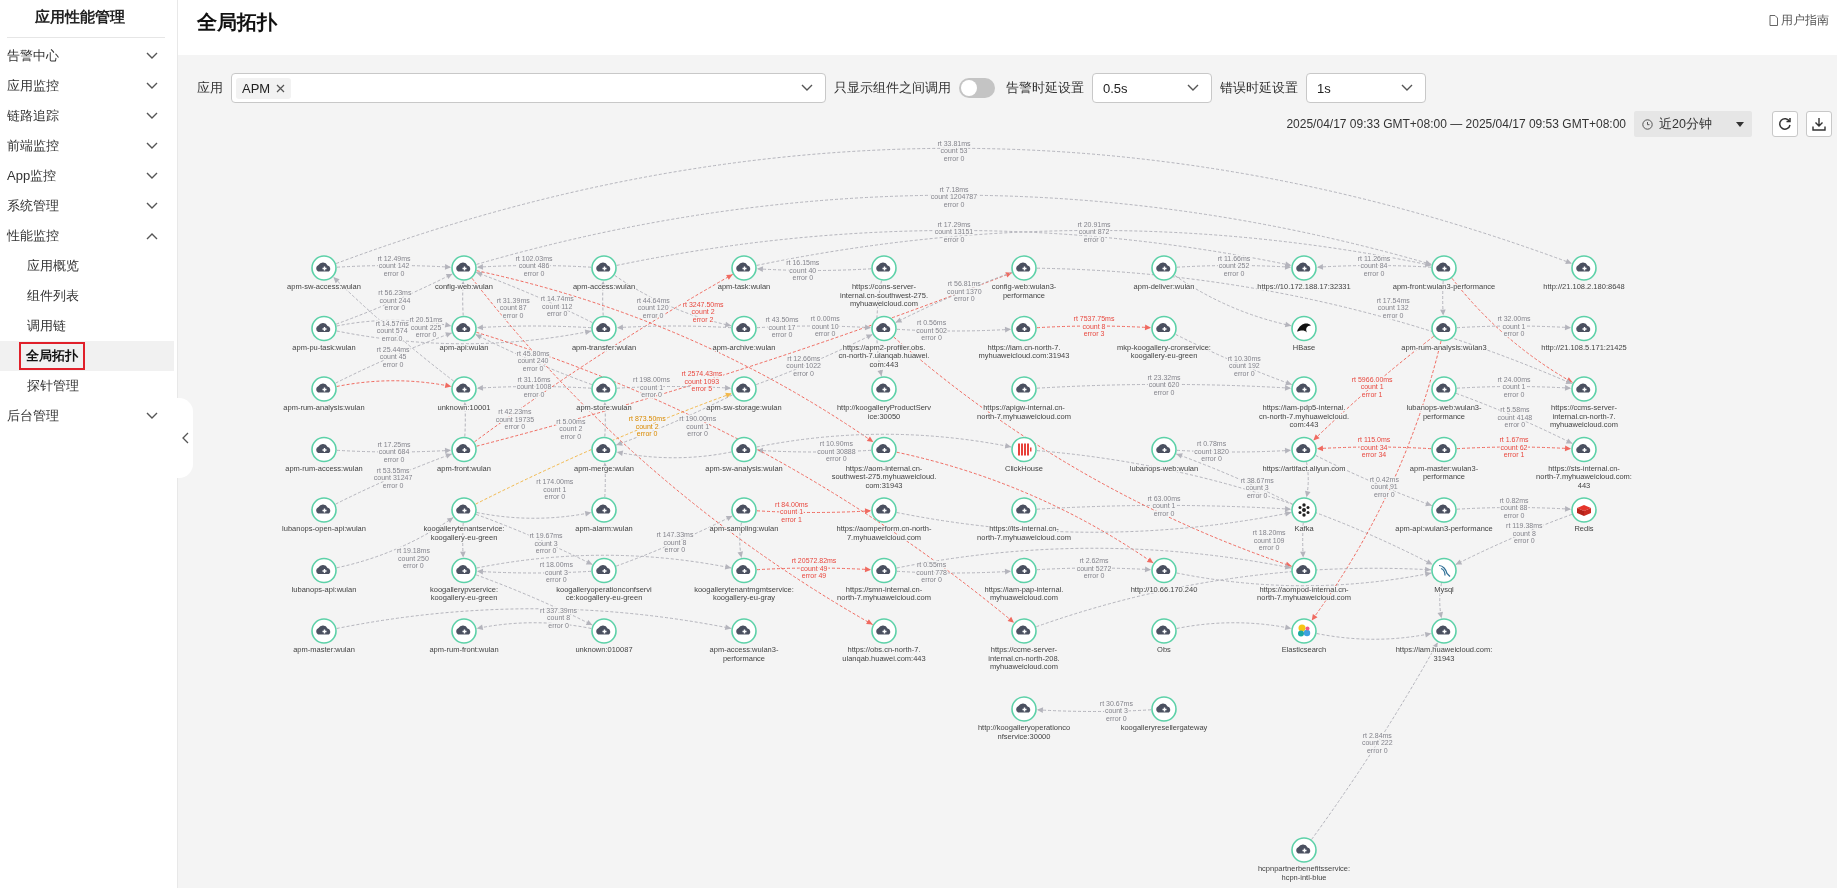 The image size is (1837, 888). Describe the element at coordinates (1045, 88) in the screenshot. I see `alarm-latency-label: 告警时延设置` at that location.